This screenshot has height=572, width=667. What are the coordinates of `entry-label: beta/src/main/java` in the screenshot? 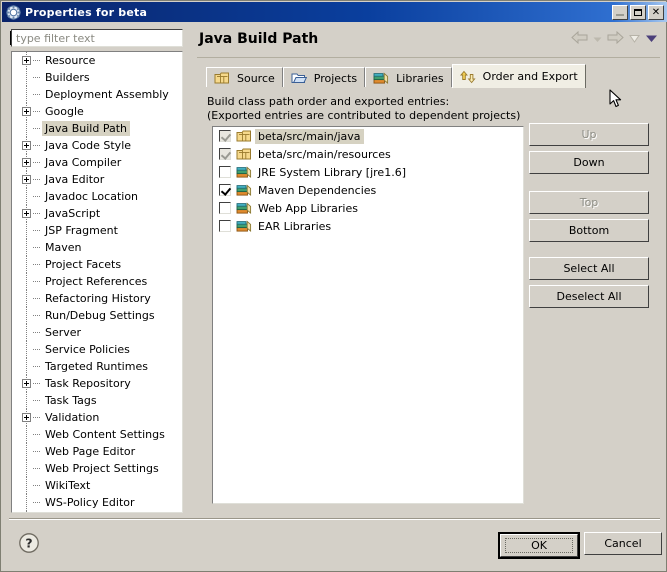 It's located at (309, 136).